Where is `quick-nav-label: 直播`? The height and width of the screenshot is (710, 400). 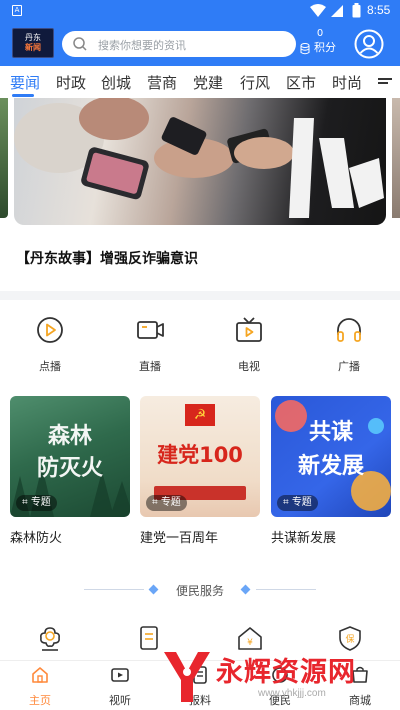
quick-nav-label: 直播 is located at coordinates (150, 366).